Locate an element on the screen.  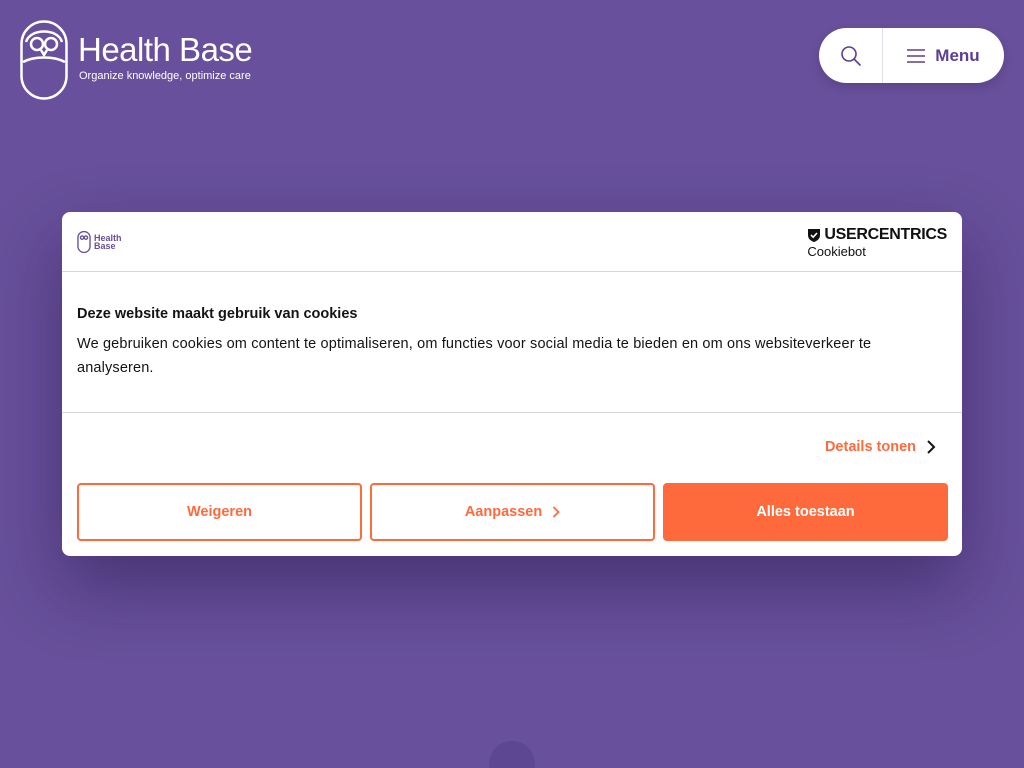
shield-check-icon is located at coordinates (814, 235).